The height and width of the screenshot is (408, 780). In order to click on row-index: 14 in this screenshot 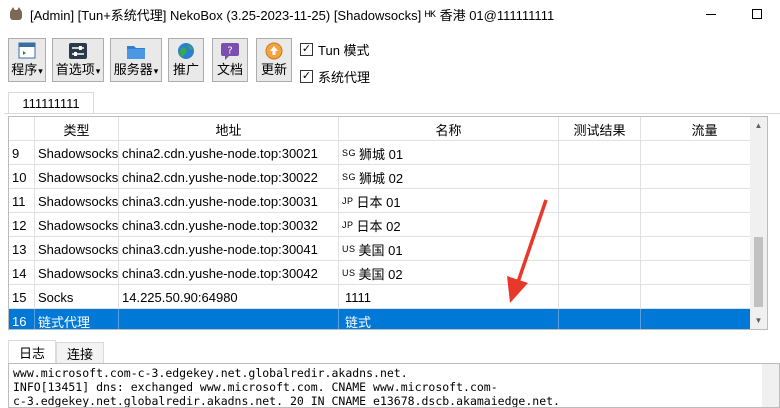, I will do `click(22, 273)`.